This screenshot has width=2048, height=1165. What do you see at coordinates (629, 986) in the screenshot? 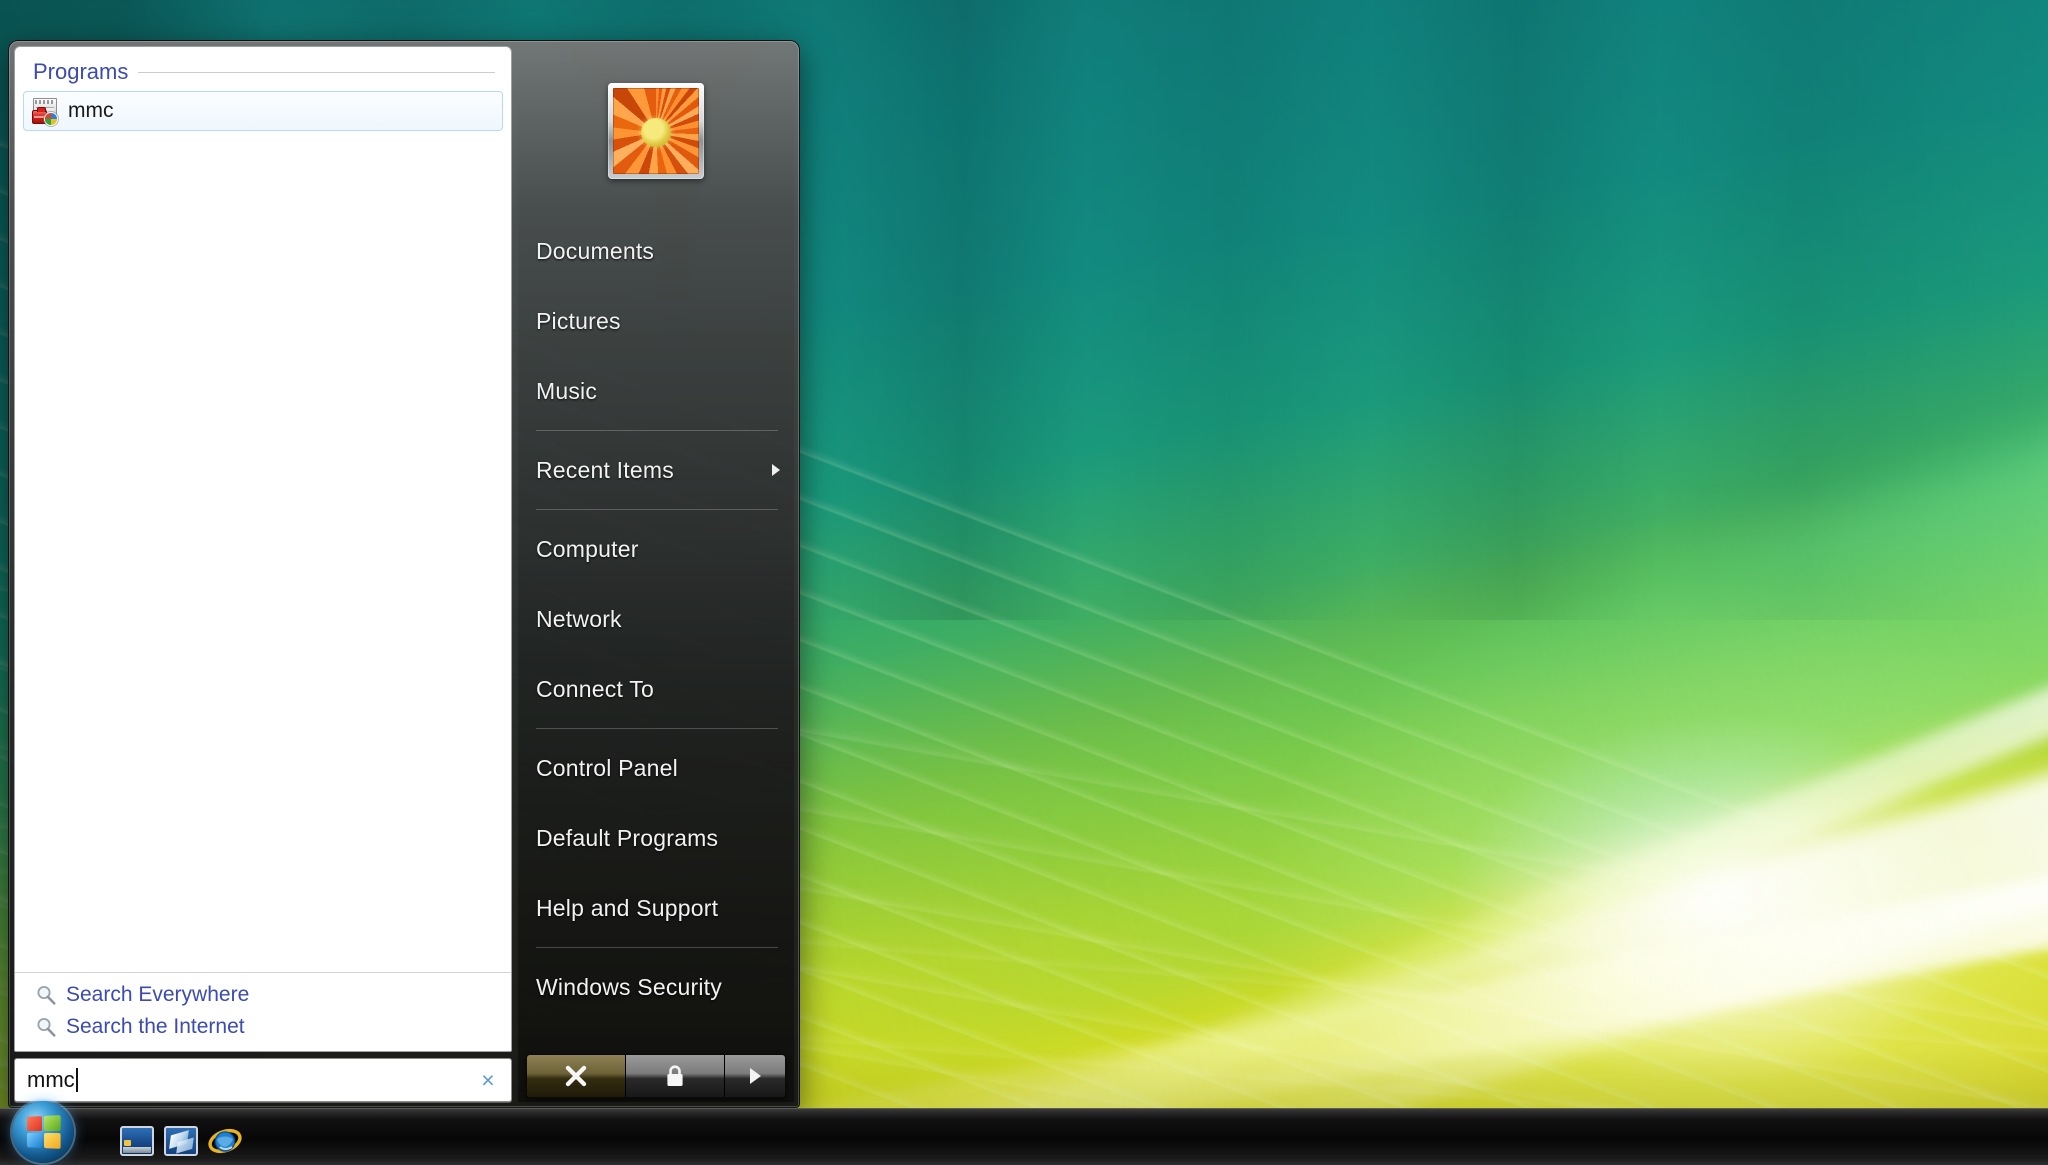
I see `sidebar-item-label: Windows Security` at bounding box center [629, 986].